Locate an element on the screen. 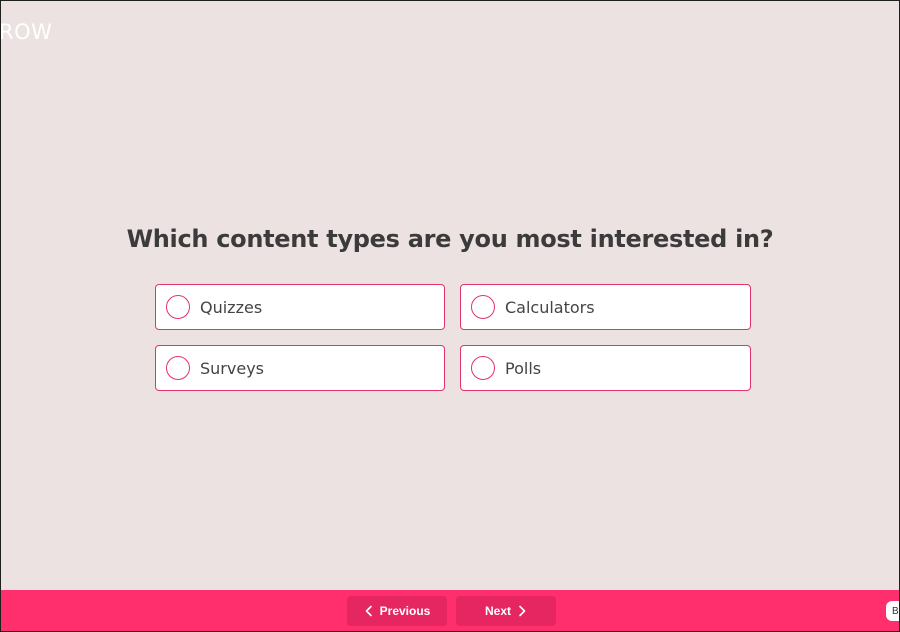  brand-logo-text: ROW is located at coordinates (26, 32).